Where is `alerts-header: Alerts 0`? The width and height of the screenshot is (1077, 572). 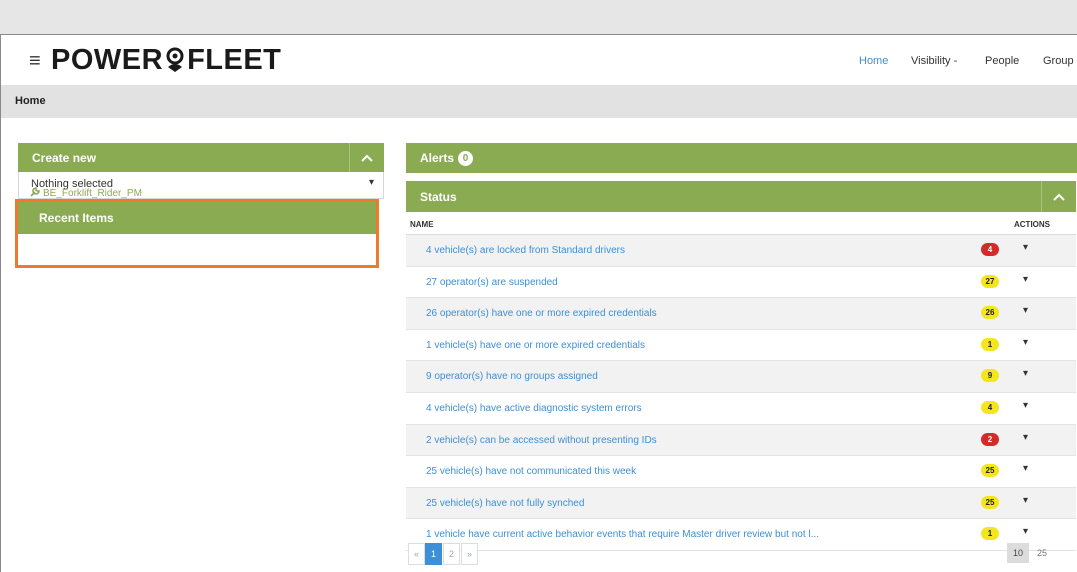
alerts-header: Alerts 0 is located at coordinates (741, 158).